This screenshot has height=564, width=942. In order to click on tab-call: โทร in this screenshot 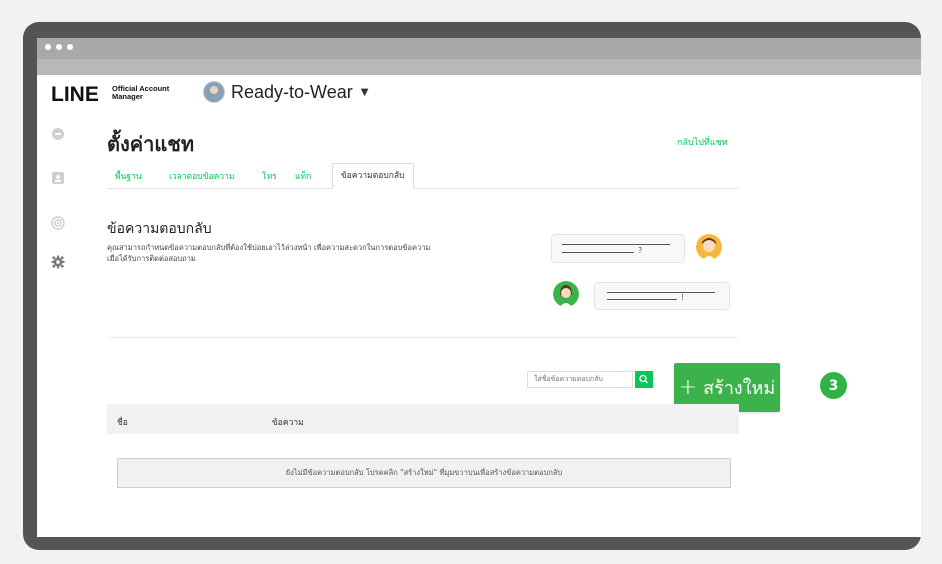, I will do `click(269, 176)`.